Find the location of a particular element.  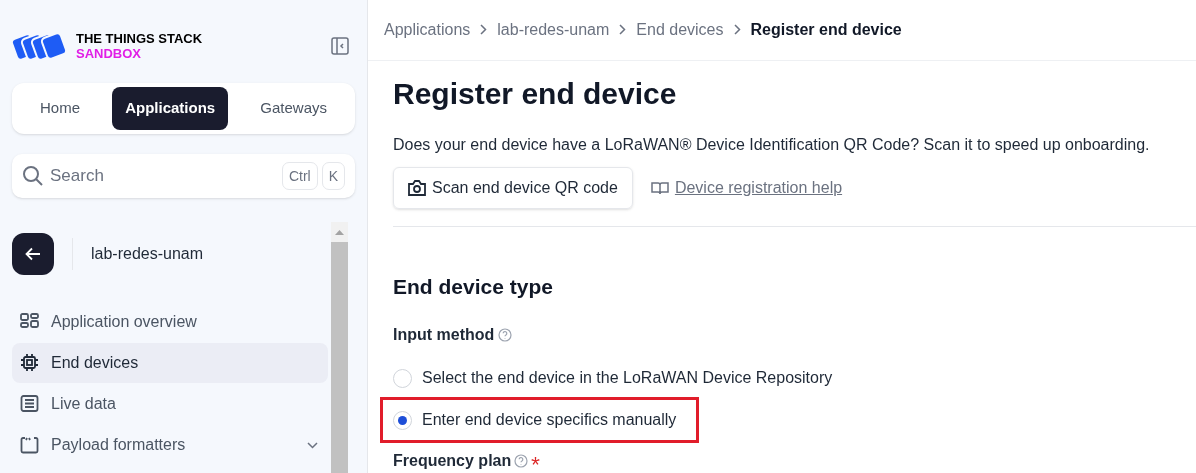

back-arrow-icon is located at coordinates (33, 254).